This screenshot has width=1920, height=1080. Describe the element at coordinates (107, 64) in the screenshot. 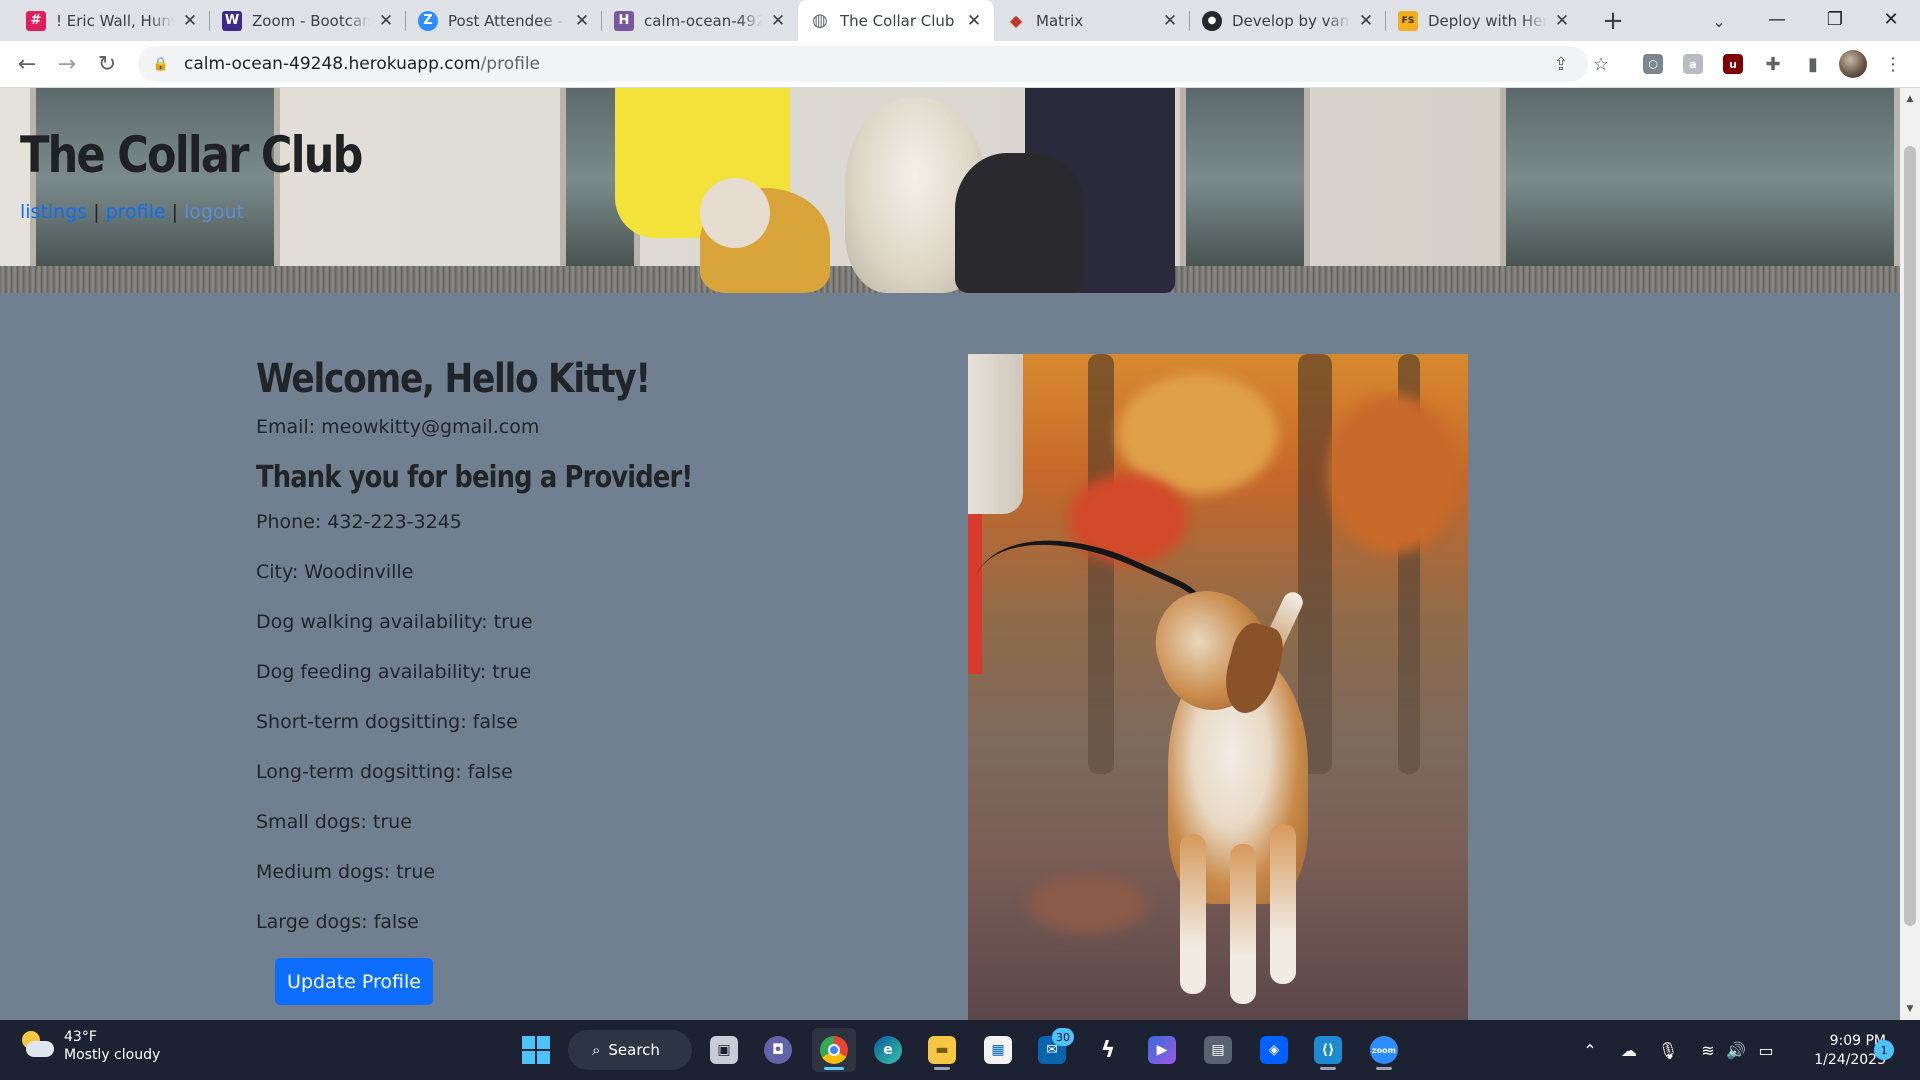

I see `reload-icon: ↻` at that location.